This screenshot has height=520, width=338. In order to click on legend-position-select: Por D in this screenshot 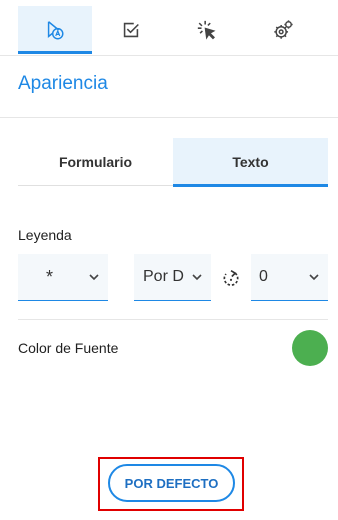, I will do `click(172, 277)`.